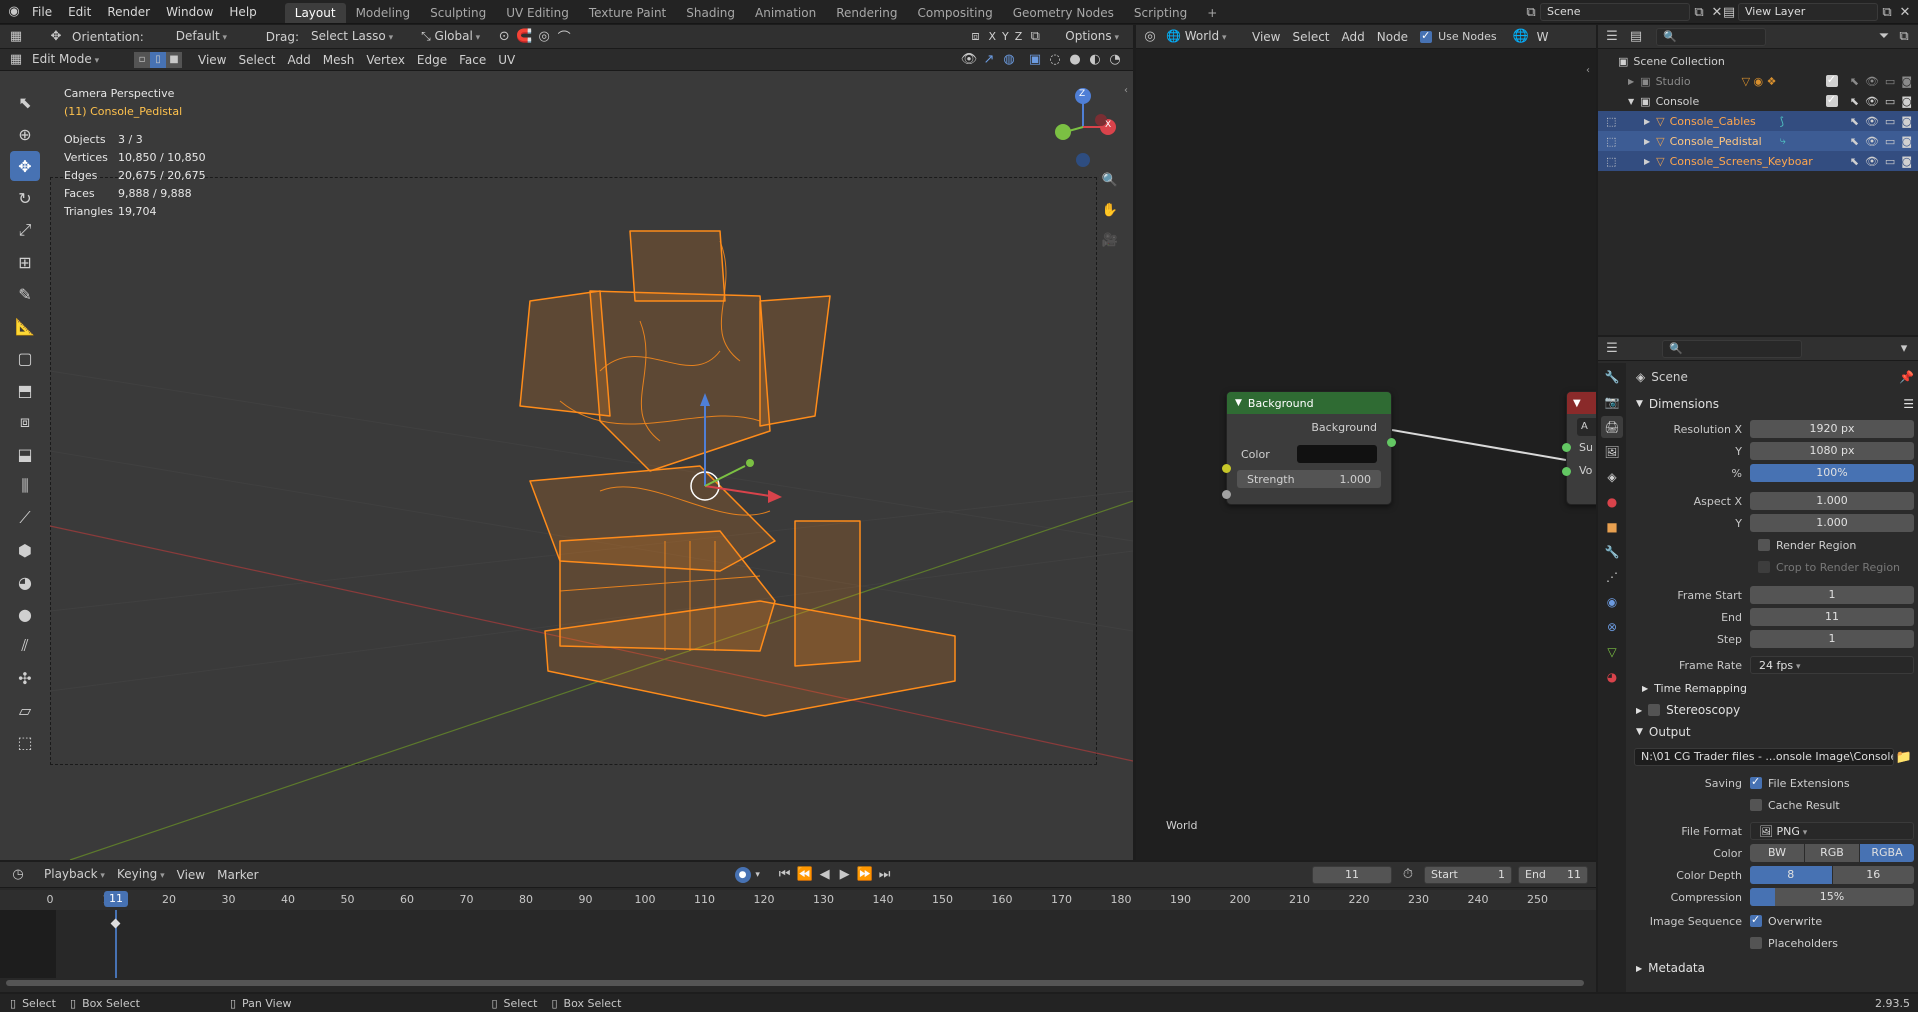  Describe the element at coordinates (805, 875) in the screenshot. I see `prev-keyframe-icon: ⏪` at that location.